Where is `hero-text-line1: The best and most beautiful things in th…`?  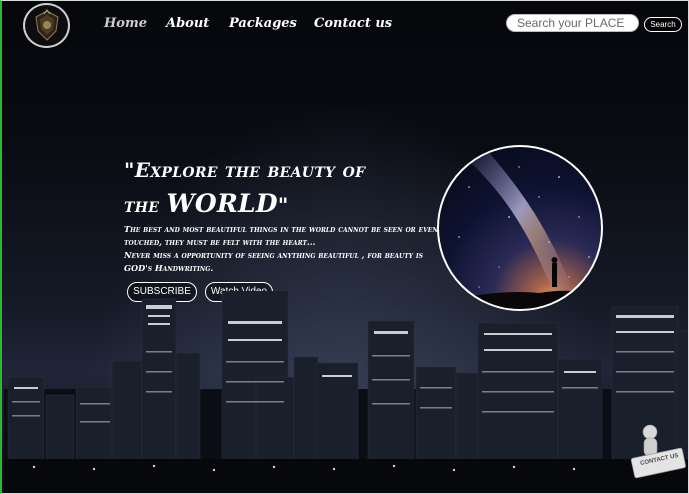 hero-text-line1: The best and most beautiful things in th… is located at coordinates (281, 235).